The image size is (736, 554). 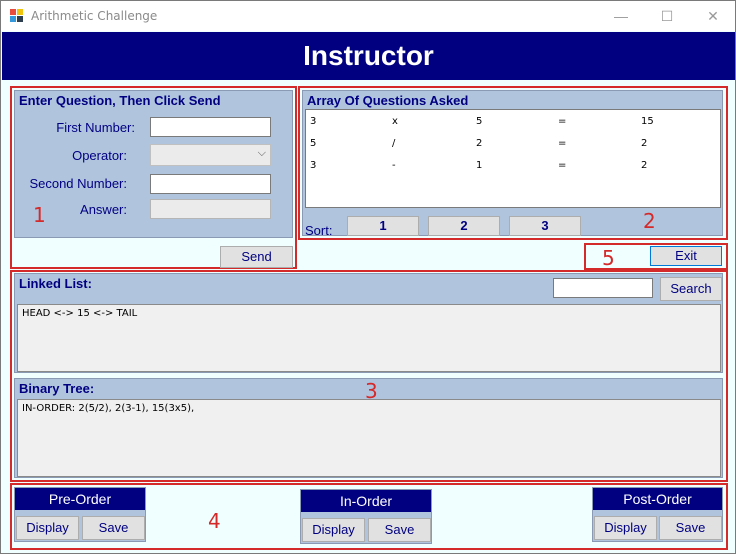 What do you see at coordinates (319, 230) in the screenshot?
I see `sort-label: Sort:` at bounding box center [319, 230].